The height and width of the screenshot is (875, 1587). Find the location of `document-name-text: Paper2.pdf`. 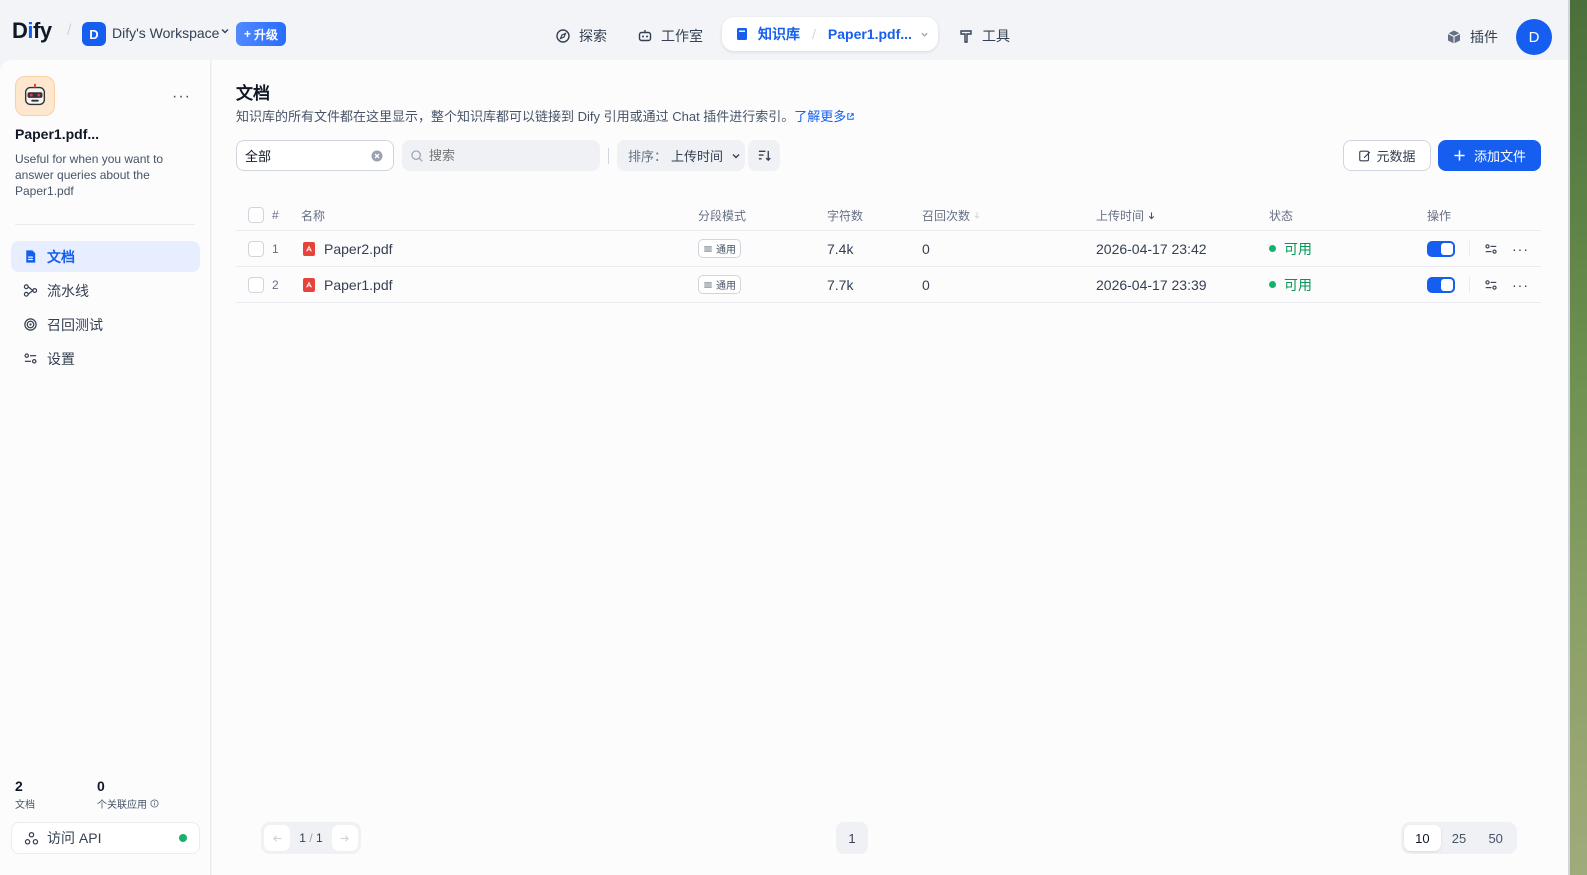

document-name-text: Paper2.pdf is located at coordinates (358, 248).